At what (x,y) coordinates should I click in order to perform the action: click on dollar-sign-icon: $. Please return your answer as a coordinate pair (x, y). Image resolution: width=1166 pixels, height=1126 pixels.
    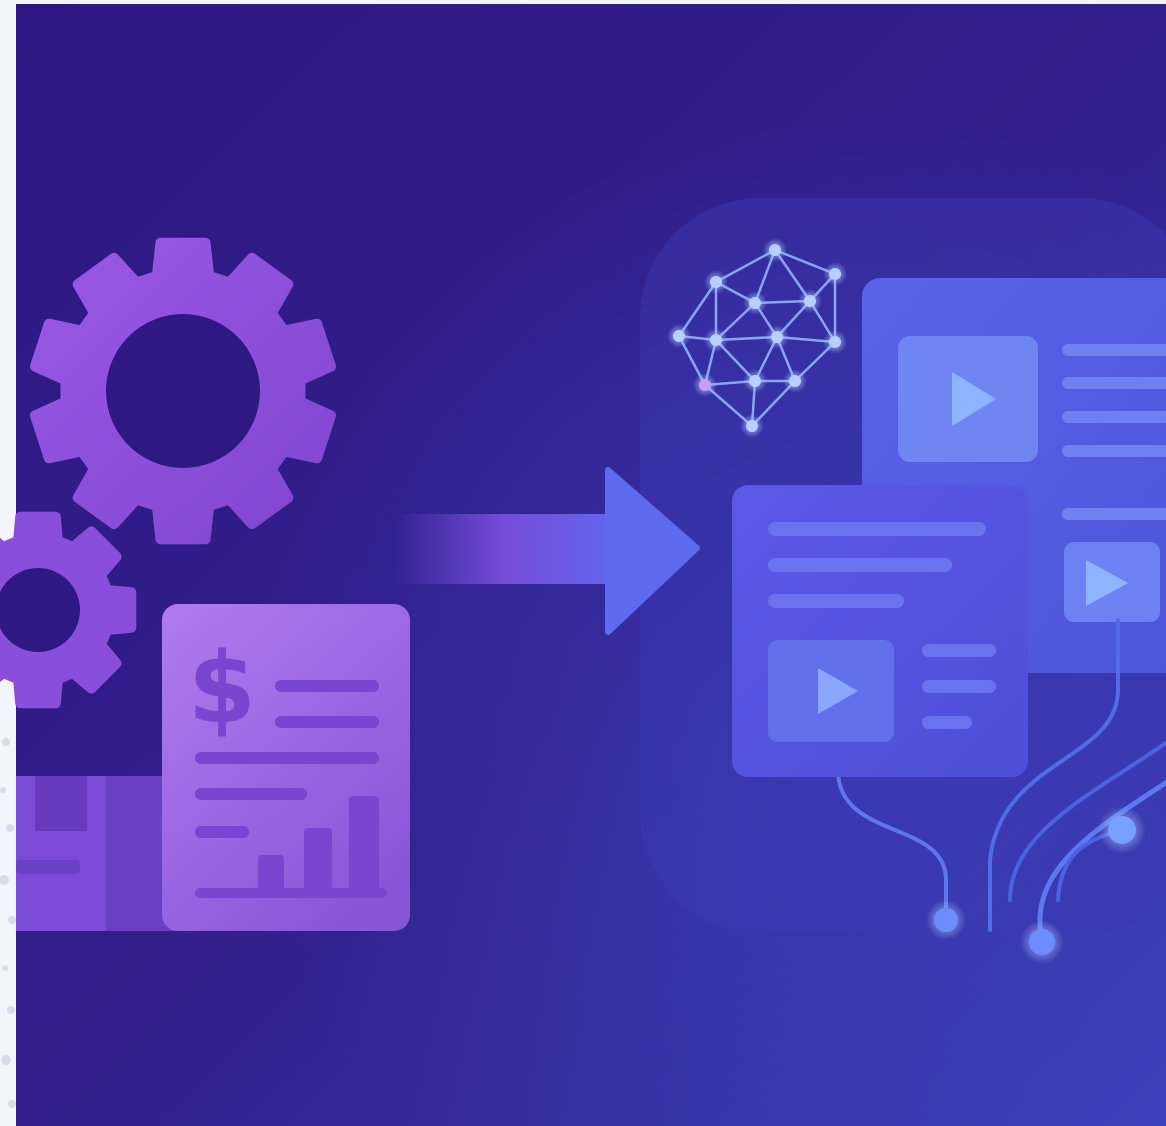
    Looking at the image, I should click on (222, 689).